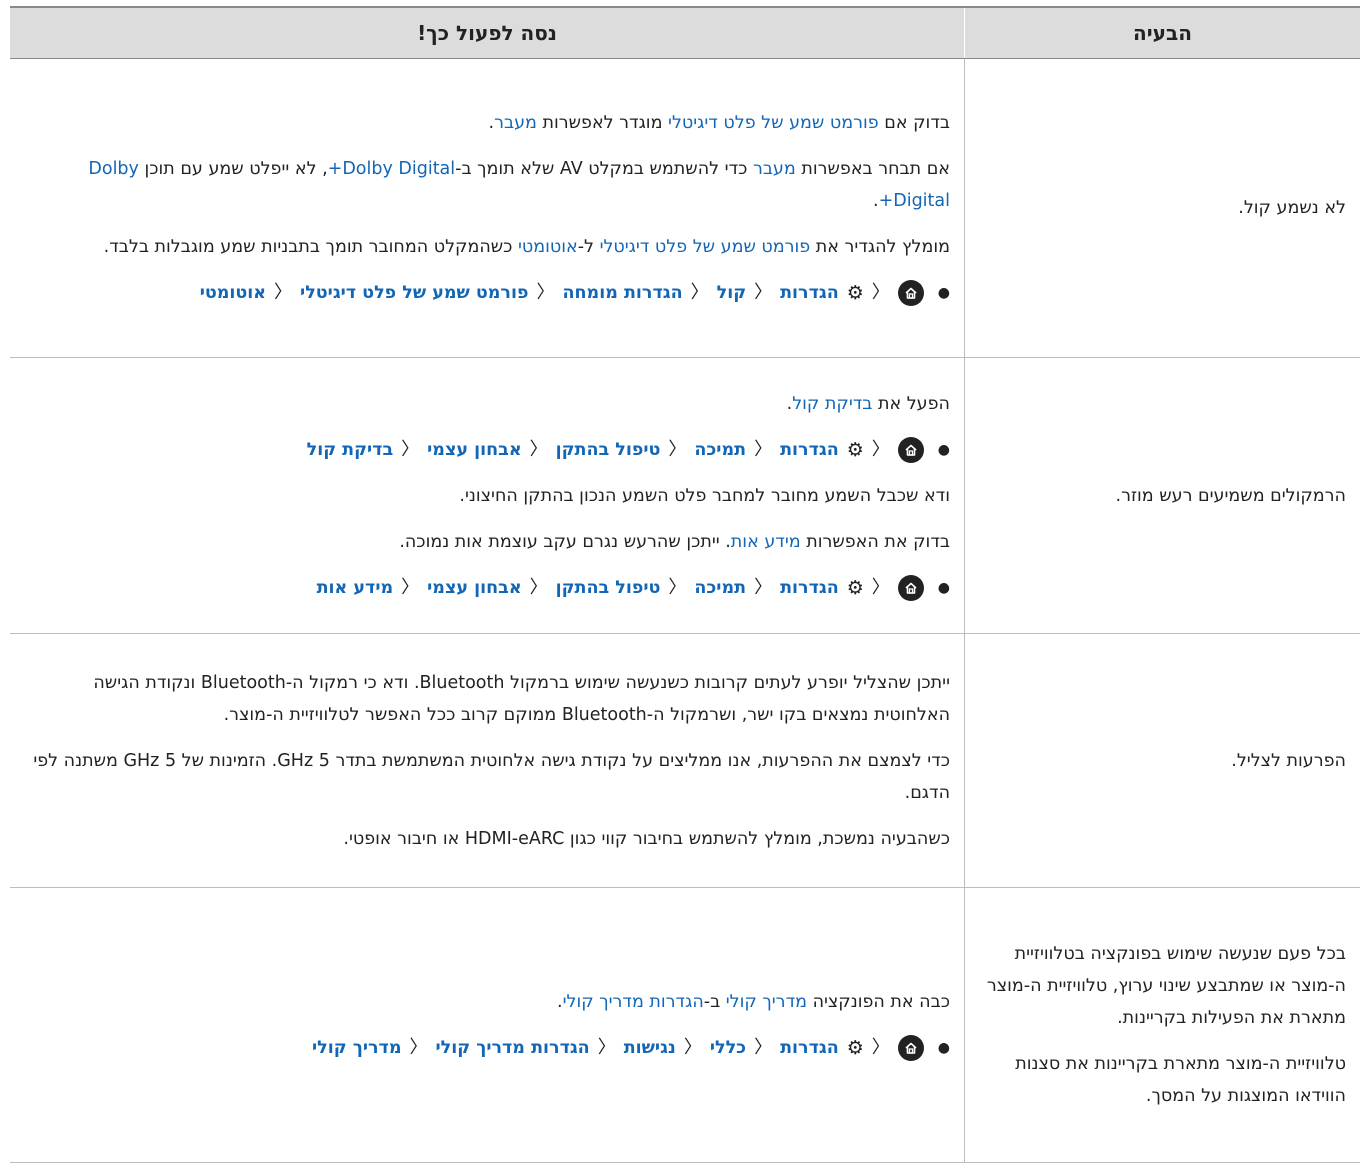  Describe the element at coordinates (1162, 33) in the screenshot. I see `header-problem: הבעיה` at that location.